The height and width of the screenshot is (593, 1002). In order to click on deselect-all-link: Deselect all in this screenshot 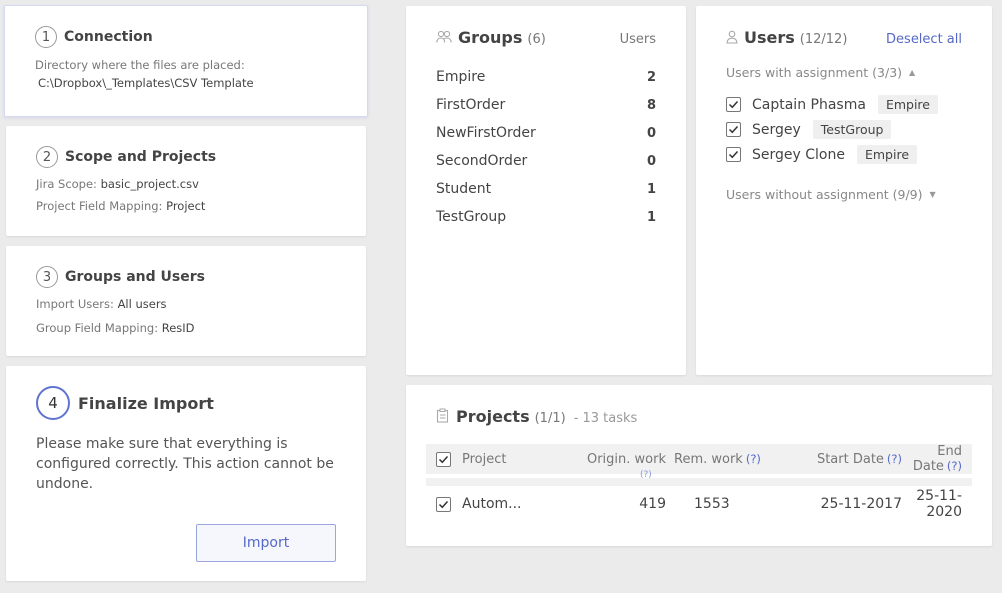, I will do `click(924, 39)`.